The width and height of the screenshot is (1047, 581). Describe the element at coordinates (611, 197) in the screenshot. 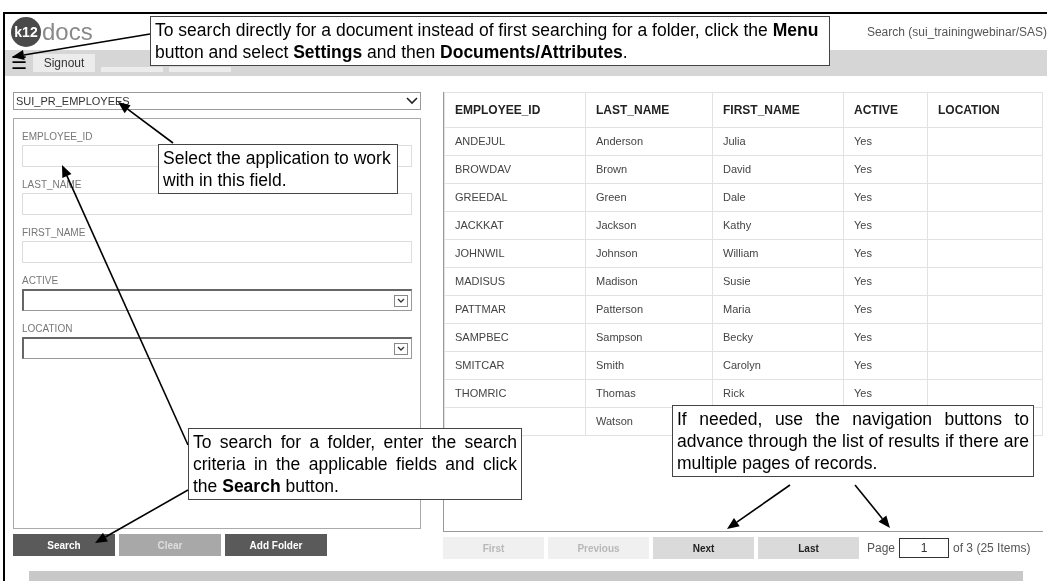

I see `table-cell: Green` at that location.